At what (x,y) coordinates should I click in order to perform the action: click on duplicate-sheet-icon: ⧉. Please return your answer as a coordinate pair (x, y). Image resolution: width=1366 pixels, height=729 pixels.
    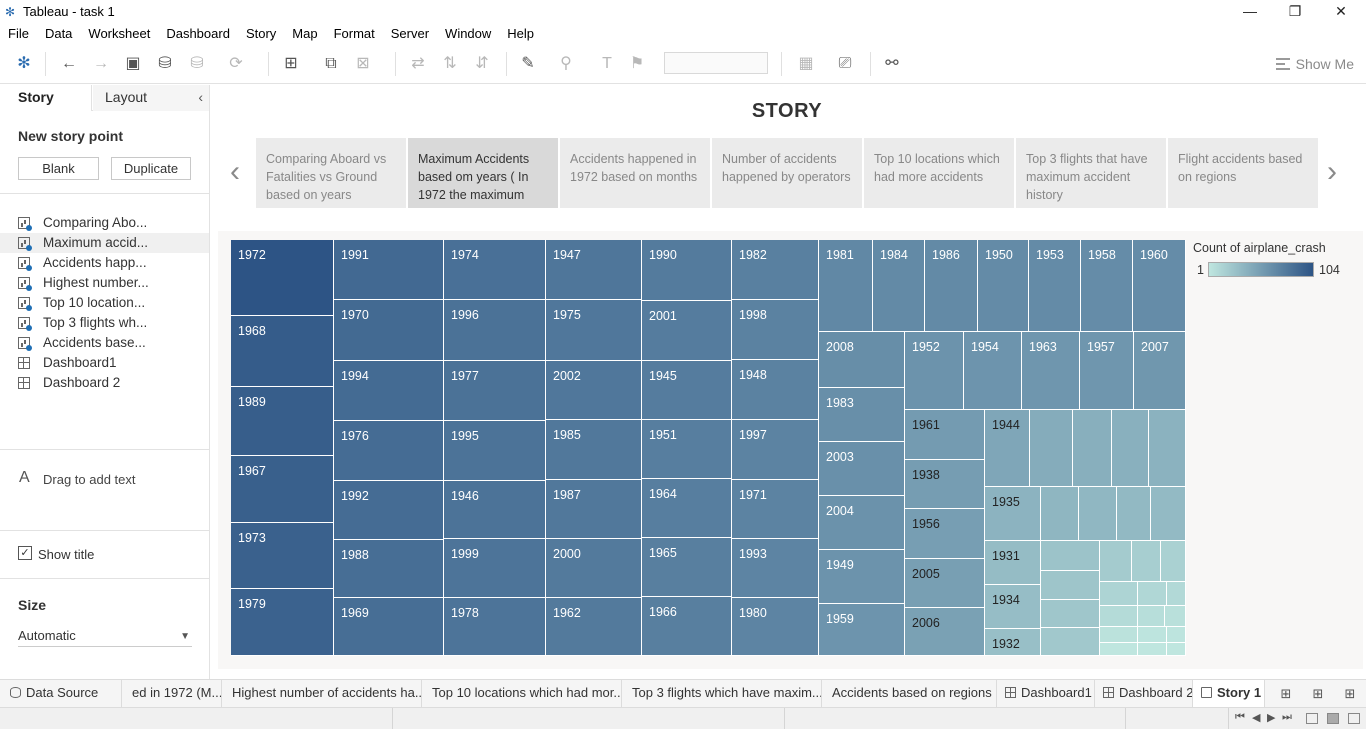
    Looking at the image, I should click on (331, 64).